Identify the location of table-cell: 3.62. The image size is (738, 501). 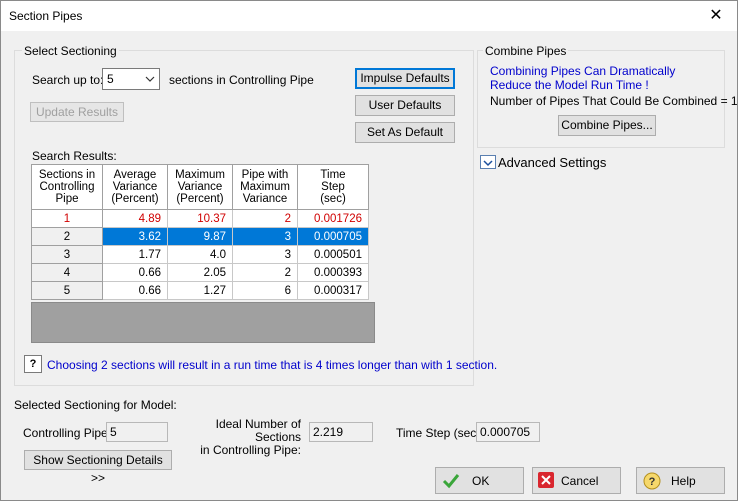
(135, 236).